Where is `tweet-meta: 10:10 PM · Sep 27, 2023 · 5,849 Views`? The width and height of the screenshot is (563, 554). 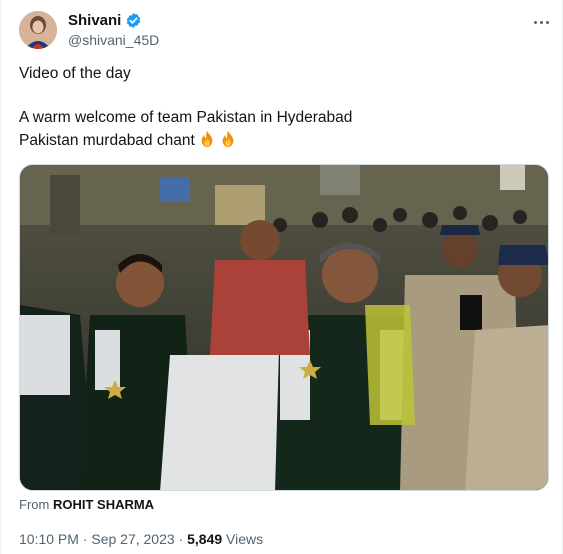
tweet-meta: 10:10 PM · Sep 27, 2023 · 5,849 Views is located at coordinates (141, 539).